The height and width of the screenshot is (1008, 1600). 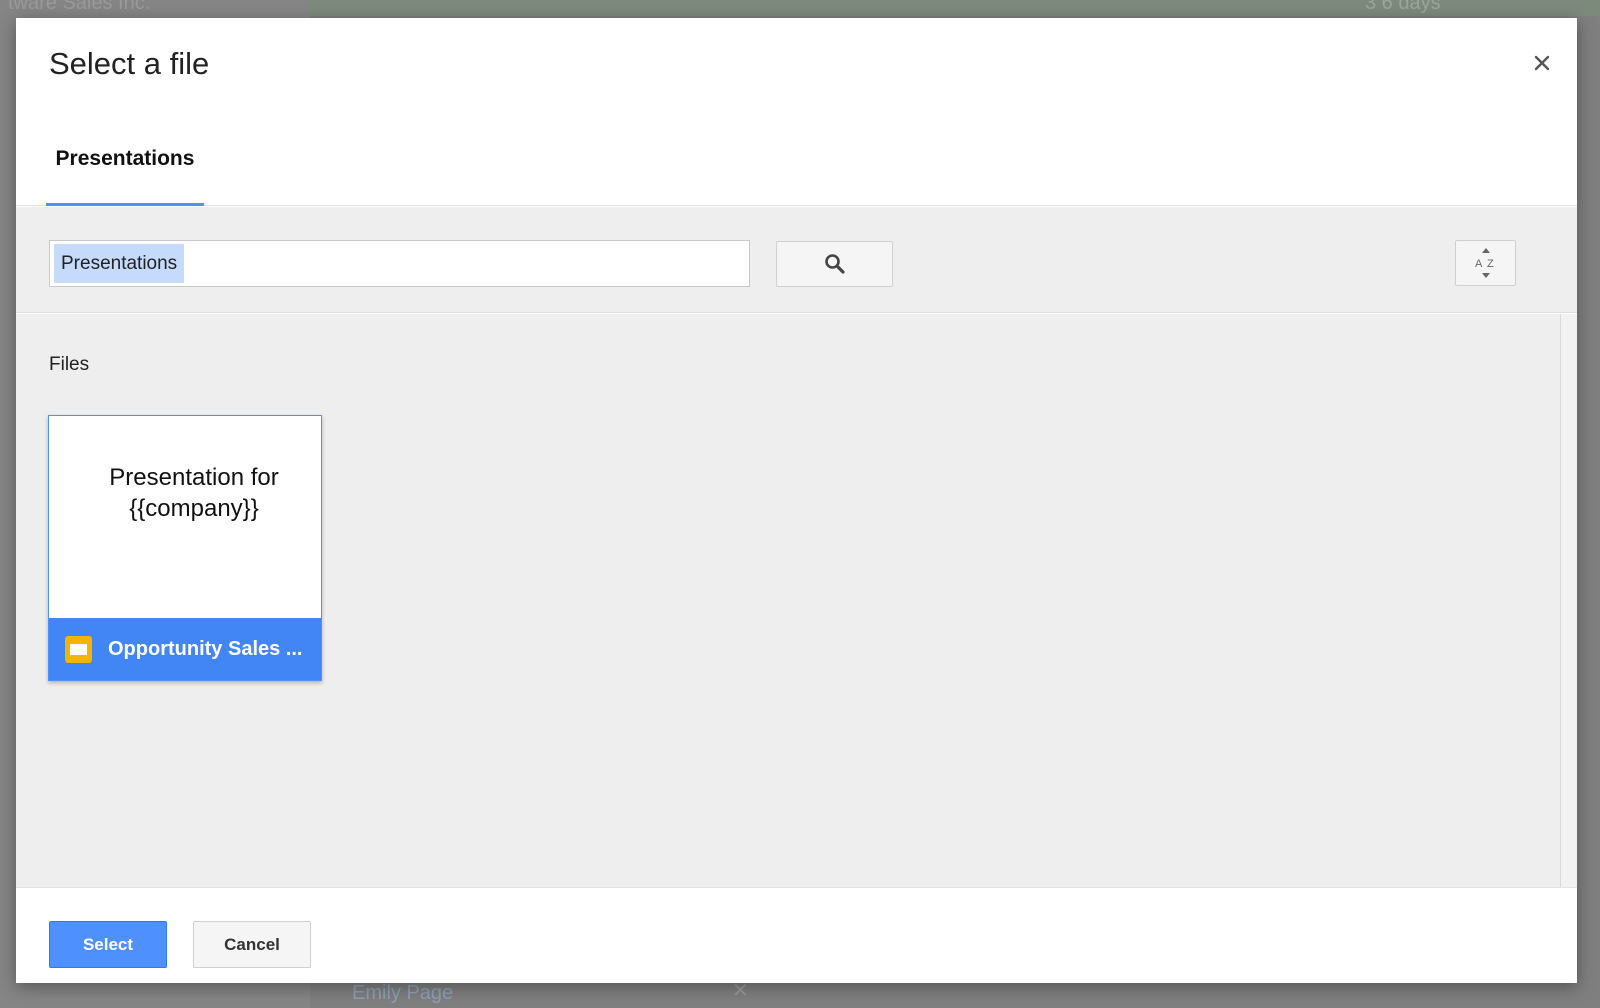 What do you see at coordinates (1568, 600) in the screenshot?
I see `content-scrollbar` at bounding box center [1568, 600].